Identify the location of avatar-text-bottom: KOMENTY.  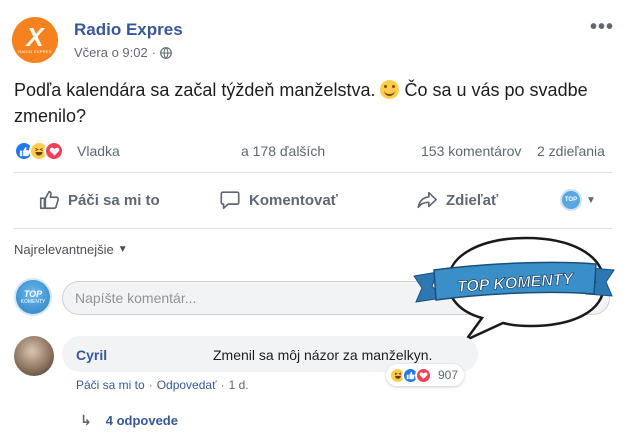
(33, 302).